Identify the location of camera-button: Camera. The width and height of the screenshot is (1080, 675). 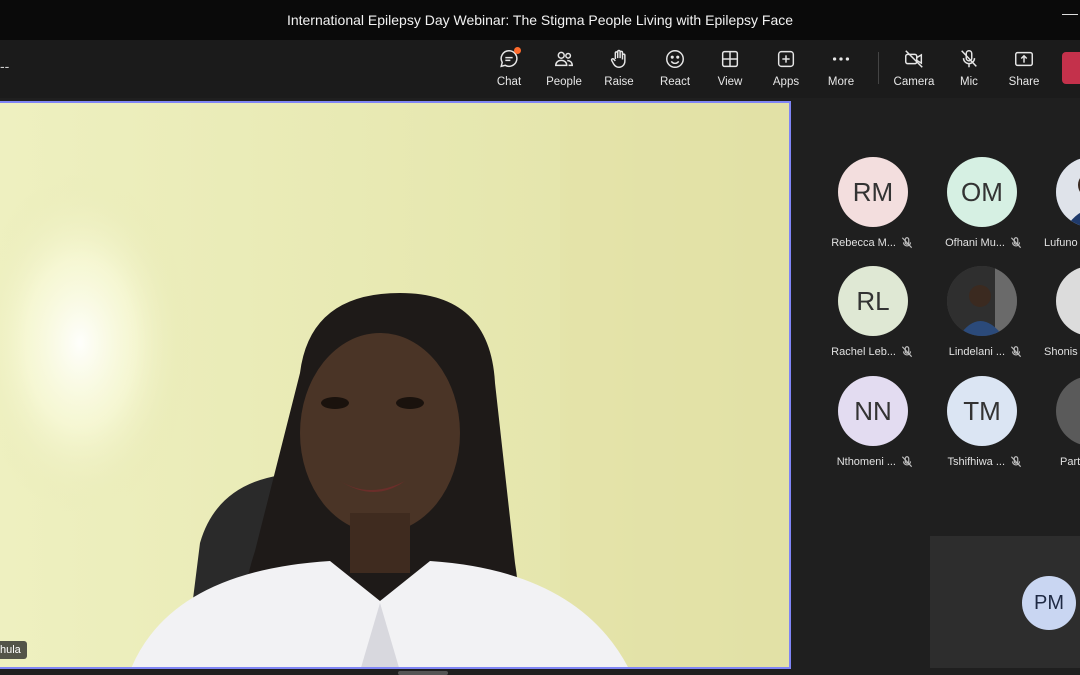
(914, 72).